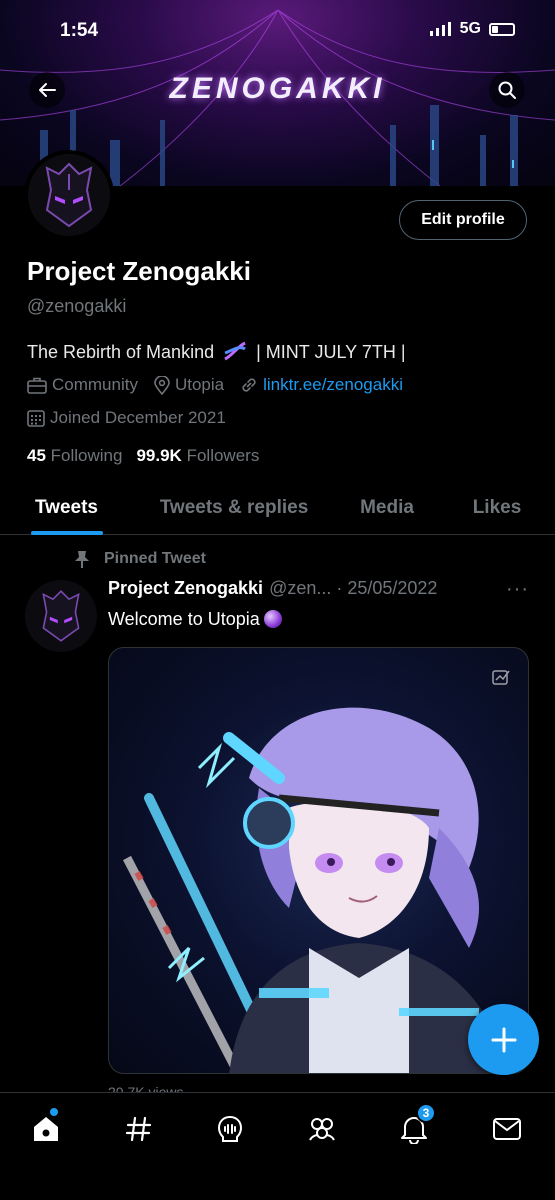 This screenshot has height=1200, width=555. I want to click on category-label: Community, so click(95, 384).